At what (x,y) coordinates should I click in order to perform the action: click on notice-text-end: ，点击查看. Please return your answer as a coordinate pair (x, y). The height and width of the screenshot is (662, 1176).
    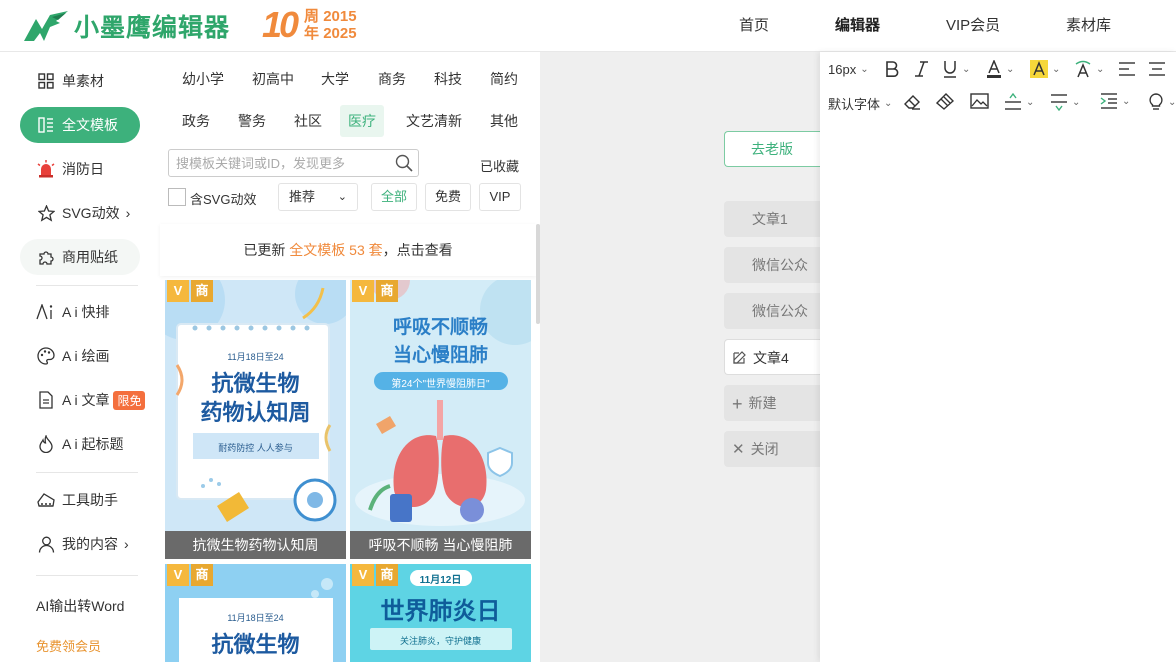
    Looking at the image, I should click on (417, 250).